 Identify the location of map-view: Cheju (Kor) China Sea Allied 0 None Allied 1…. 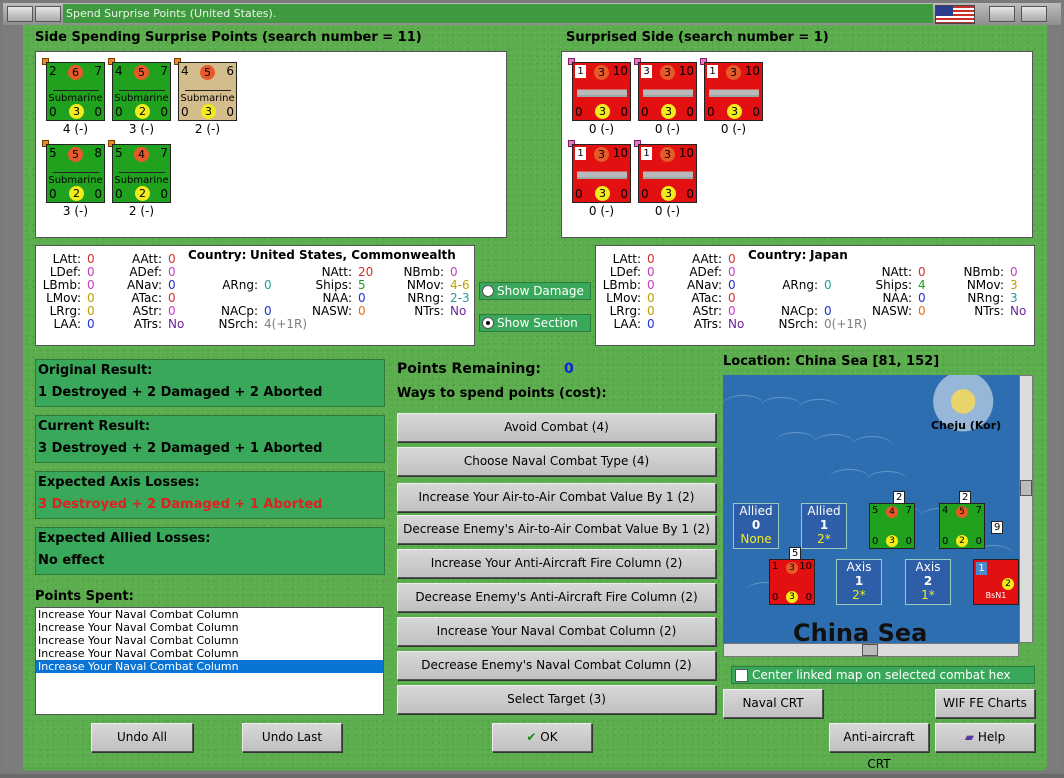
(871, 509).